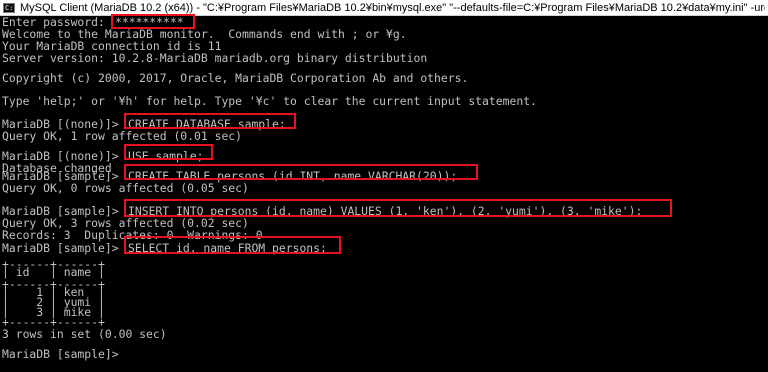  What do you see at coordinates (301, 172) in the screenshot?
I see `create-table-highlight` at bounding box center [301, 172].